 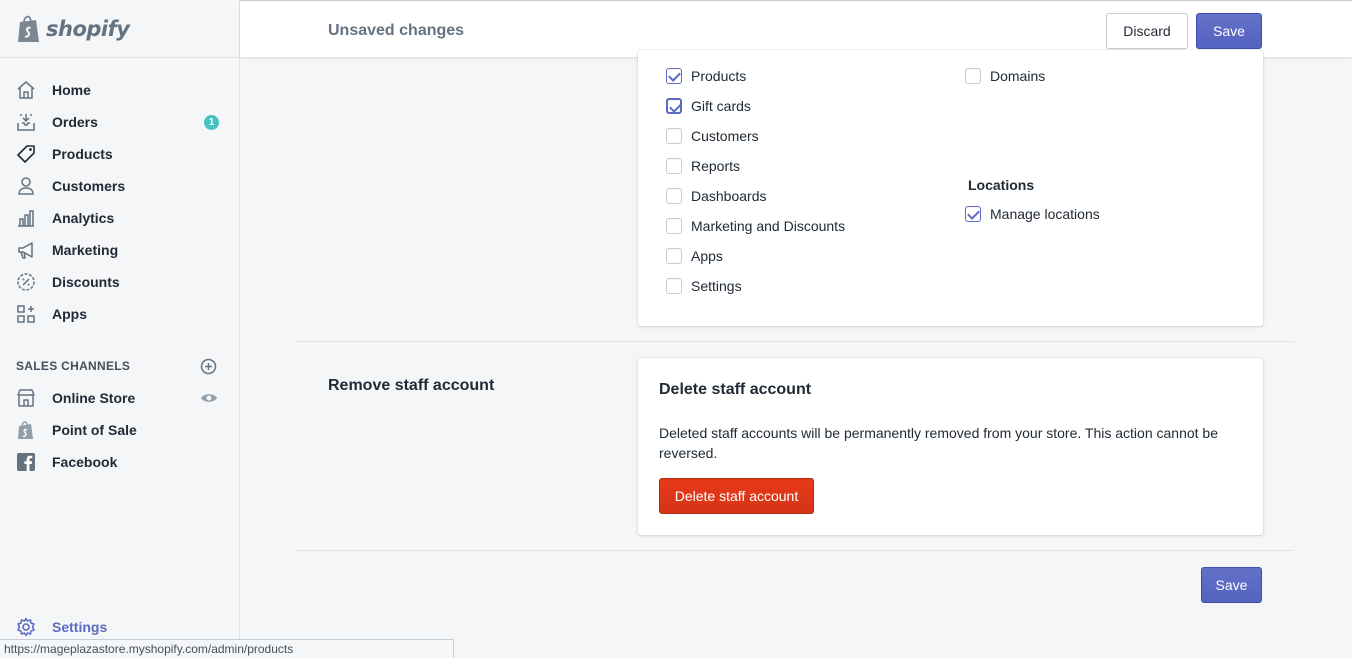 I want to click on permission-customers: Customers, so click(x=712, y=136).